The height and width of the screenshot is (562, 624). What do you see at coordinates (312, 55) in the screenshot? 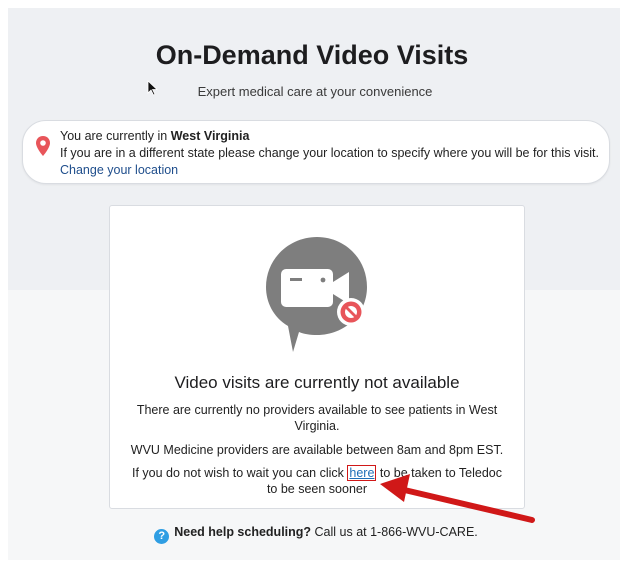
I see `page-title: On-Demand Video Visits` at bounding box center [312, 55].